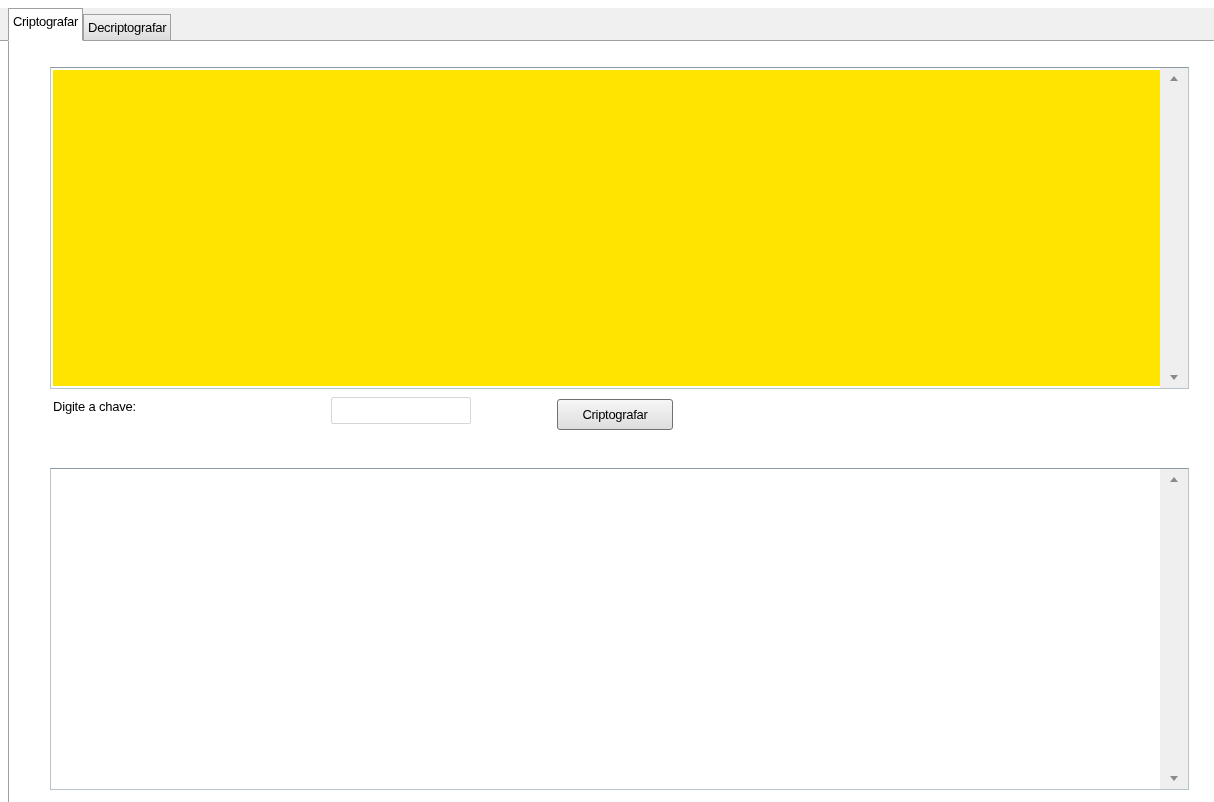  Describe the element at coordinates (615, 414) in the screenshot. I see `encrypt-button: Criptografar` at that location.